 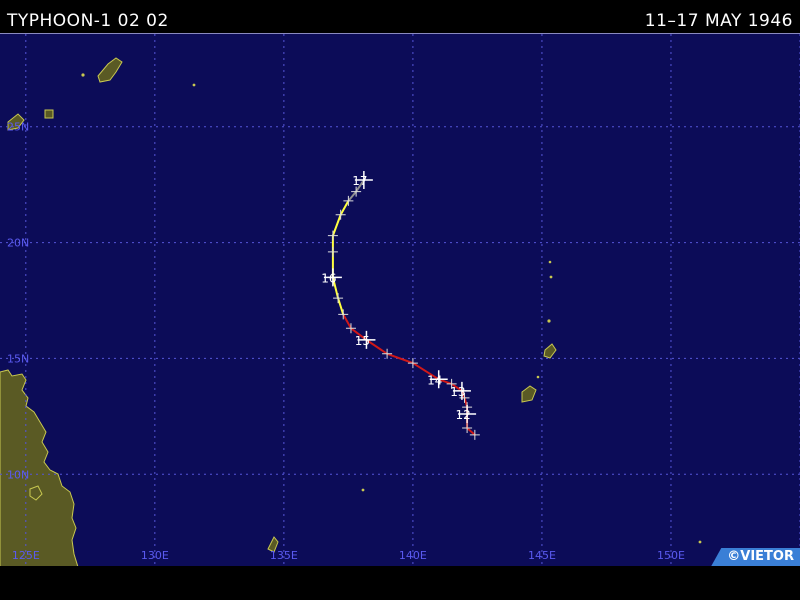 What do you see at coordinates (550, 262) in the screenshot?
I see `land-mariana-c` at bounding box center [550, 262].